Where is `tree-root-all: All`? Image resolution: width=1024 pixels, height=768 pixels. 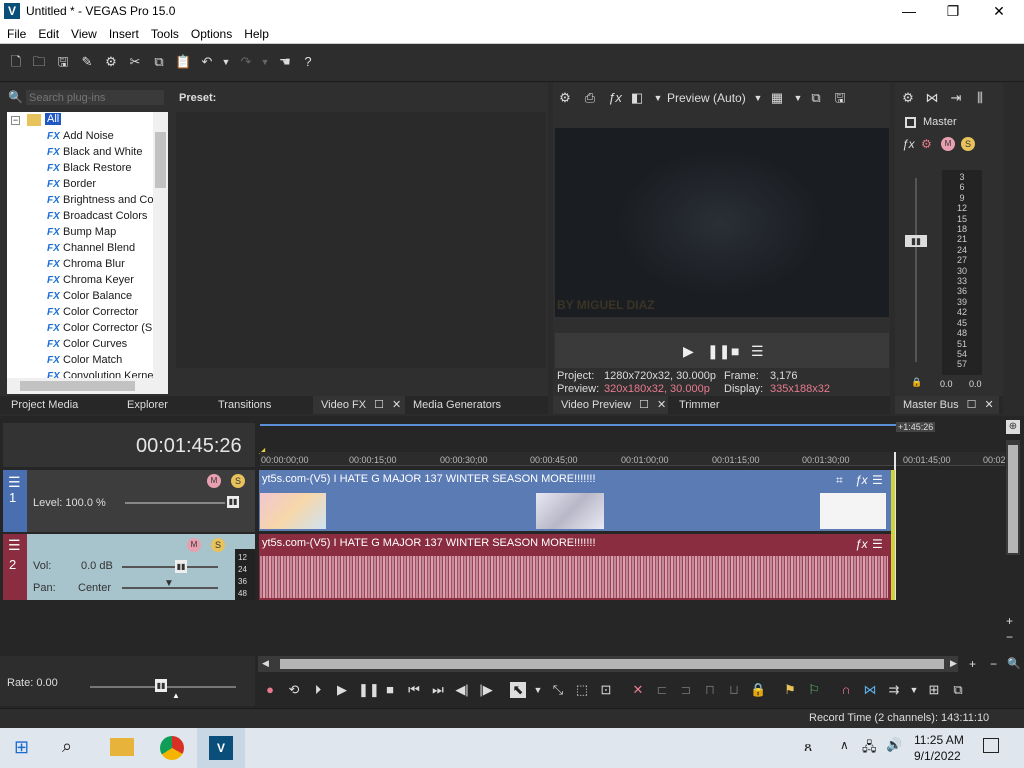
tree-root-all: All is located at coordinates (53, 119).